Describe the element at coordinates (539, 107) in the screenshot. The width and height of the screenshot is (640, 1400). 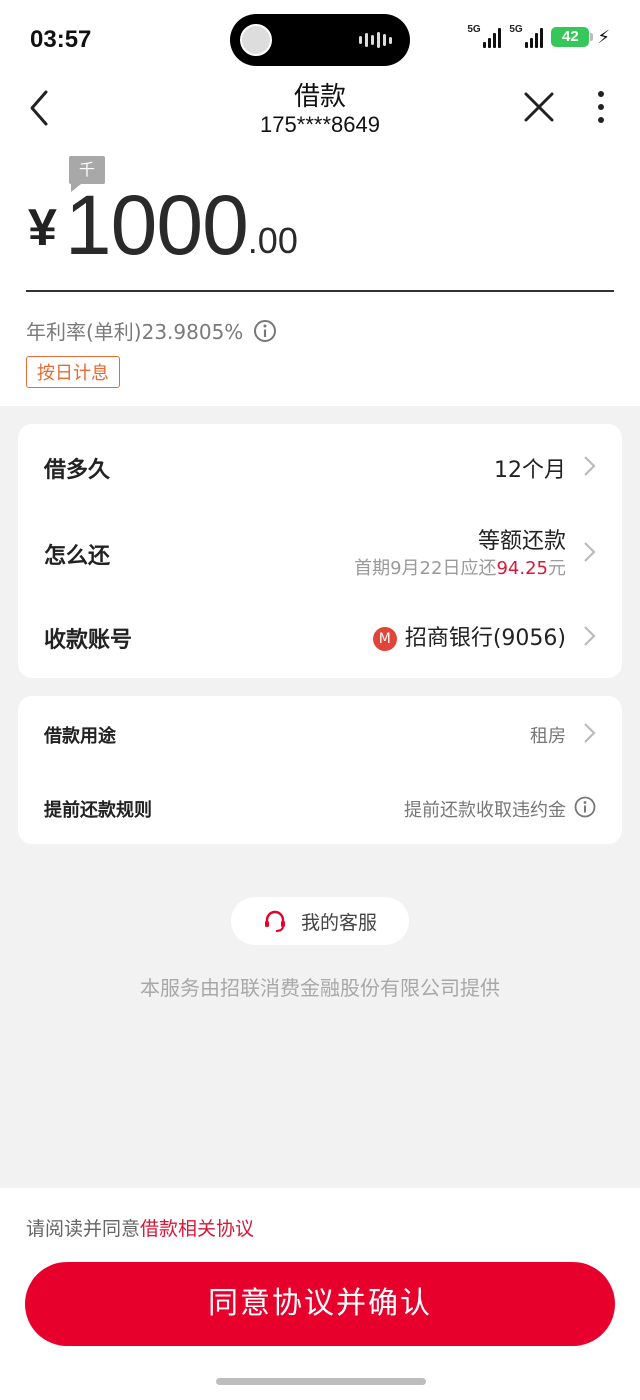
I see `close-icon` at that location.